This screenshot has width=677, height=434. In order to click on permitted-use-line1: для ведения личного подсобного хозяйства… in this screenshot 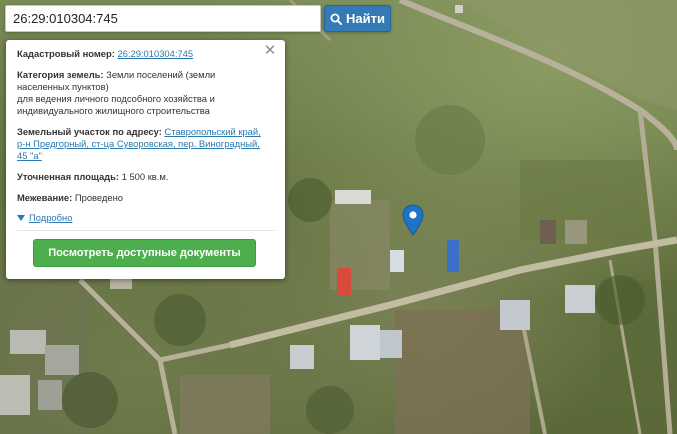, I will do `click(116, 98)`.